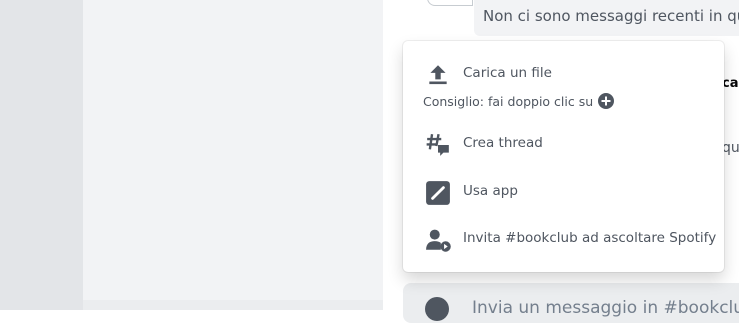 The width and height of the screenshot is (739, 323). Describe the element at coordinates (563, 192) in the screenshot. I see `menu-item-use-app: Usa app` at that location.